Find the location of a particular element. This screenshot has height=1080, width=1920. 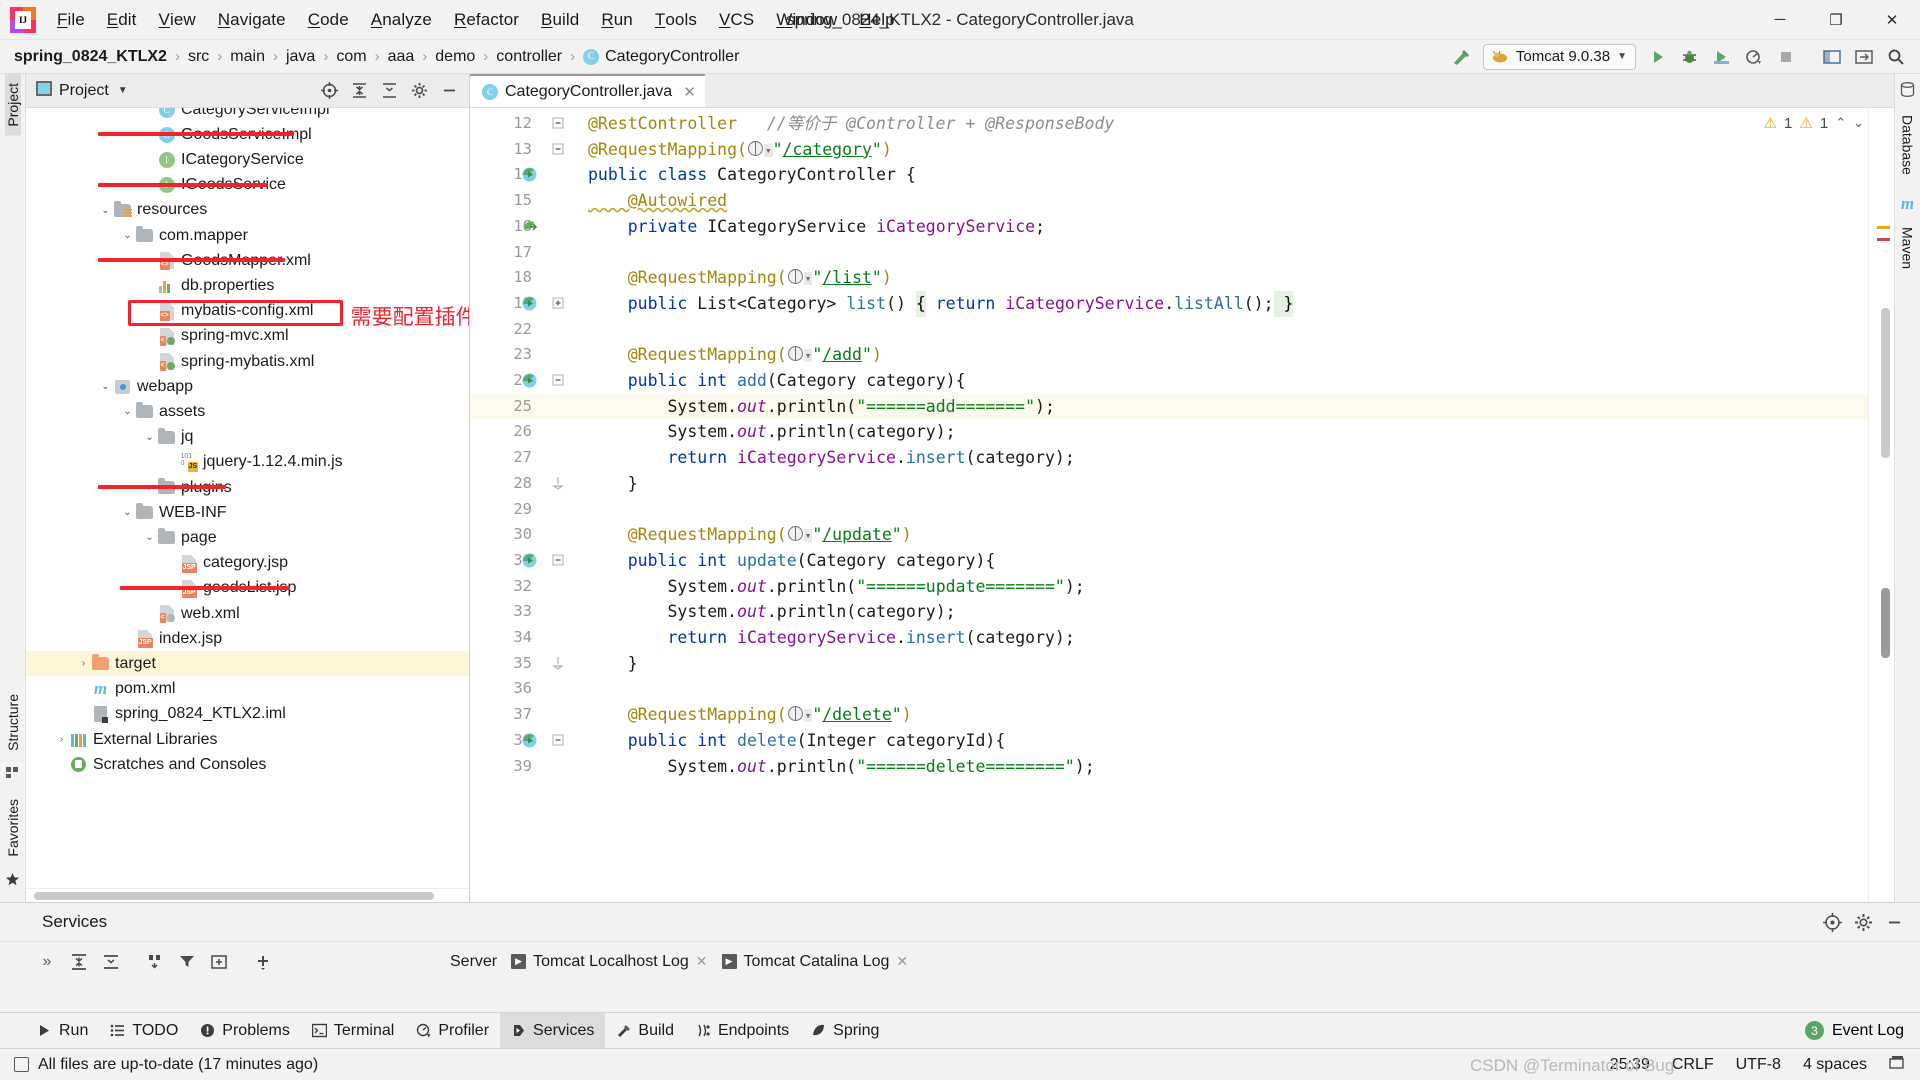

breadcrumb-item-main: main is located at coordinates (247, 57).